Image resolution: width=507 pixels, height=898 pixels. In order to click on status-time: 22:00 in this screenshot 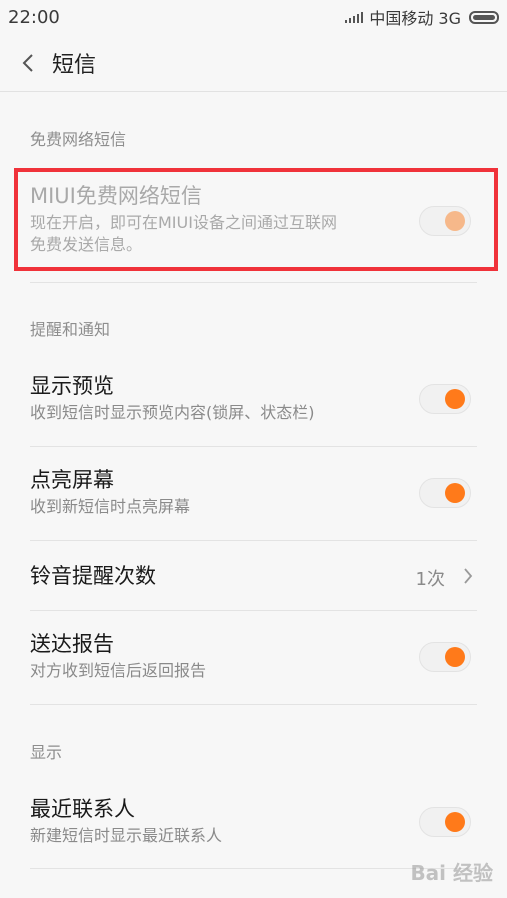, I will do `click(34, 17)`.